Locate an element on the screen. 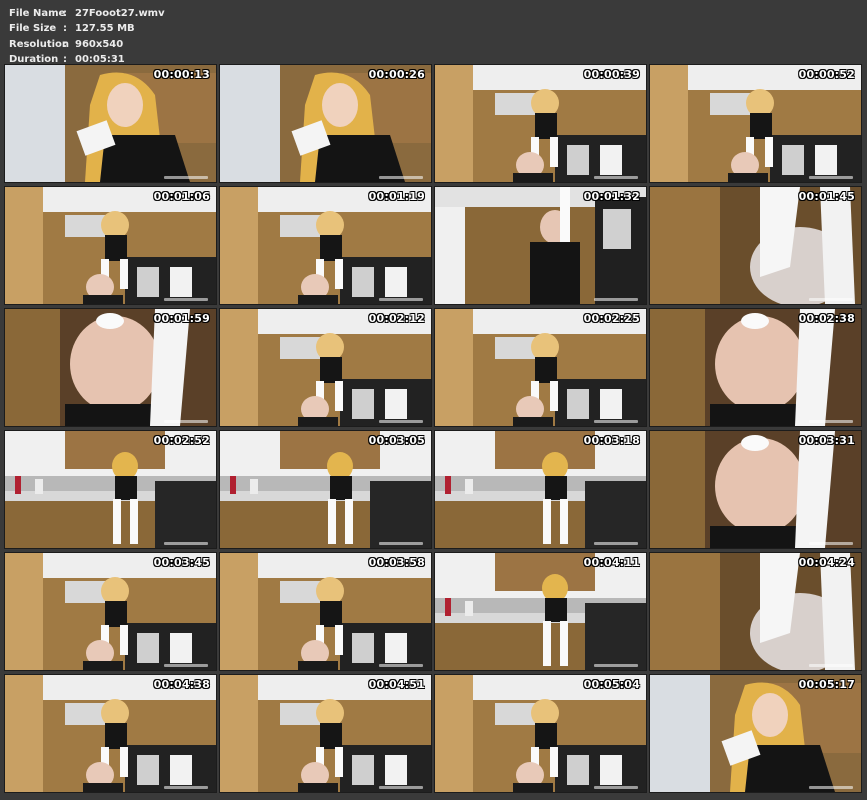 The height and width of the screenshot is (800, 867). timestamp-label: 00:04:51 is located at coordinates (396, 684).